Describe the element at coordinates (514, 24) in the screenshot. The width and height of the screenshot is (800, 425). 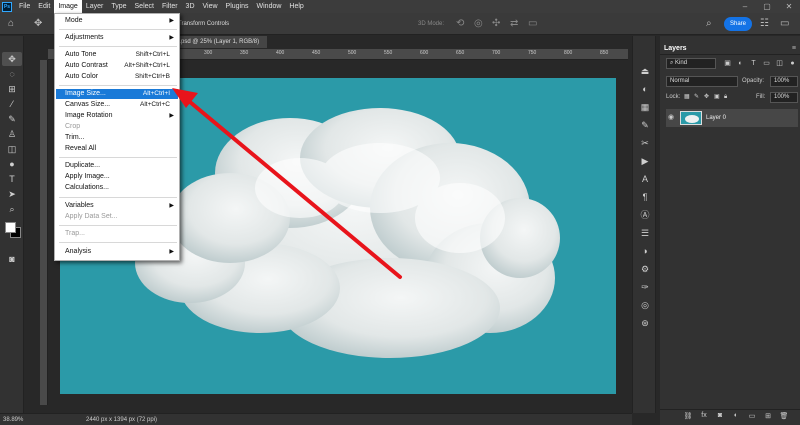
I see `slide-3d-icon: ⇄` at that location.